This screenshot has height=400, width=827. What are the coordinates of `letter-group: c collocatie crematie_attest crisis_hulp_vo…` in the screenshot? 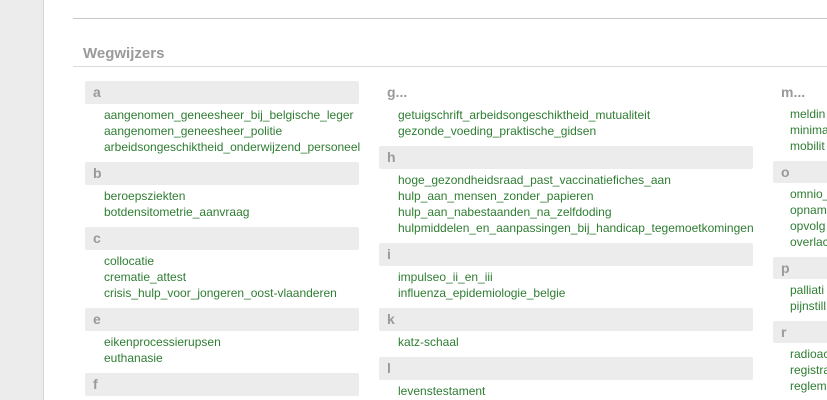 It's located at (222, 264).